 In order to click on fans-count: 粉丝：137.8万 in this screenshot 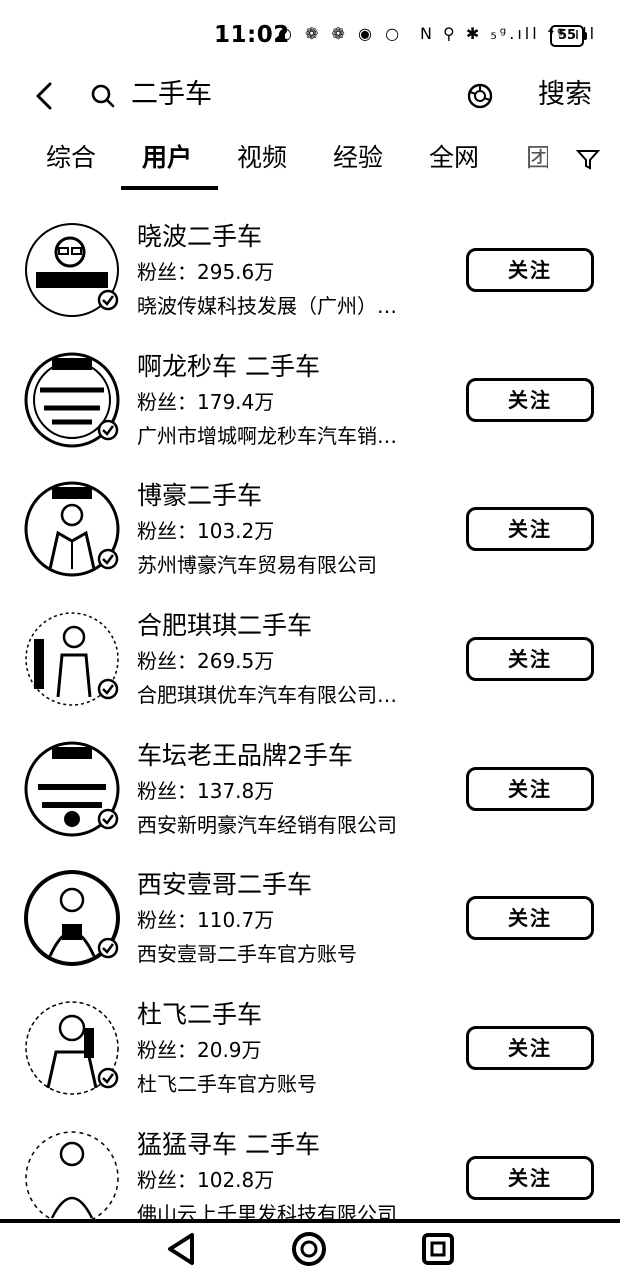, I will do `click(206, 791)`.